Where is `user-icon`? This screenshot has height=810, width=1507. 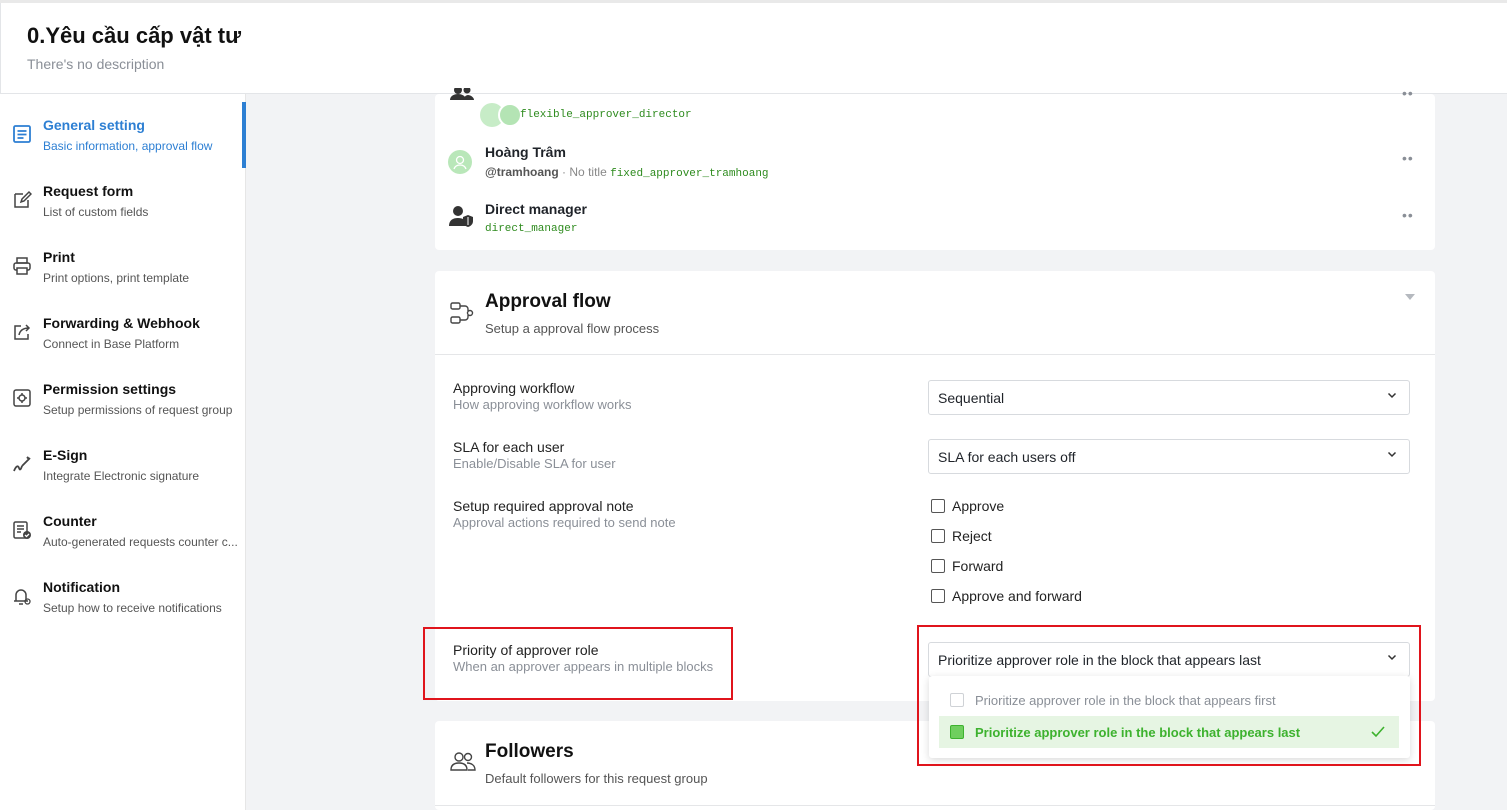 user-icon is located at coordinates (460, 162).